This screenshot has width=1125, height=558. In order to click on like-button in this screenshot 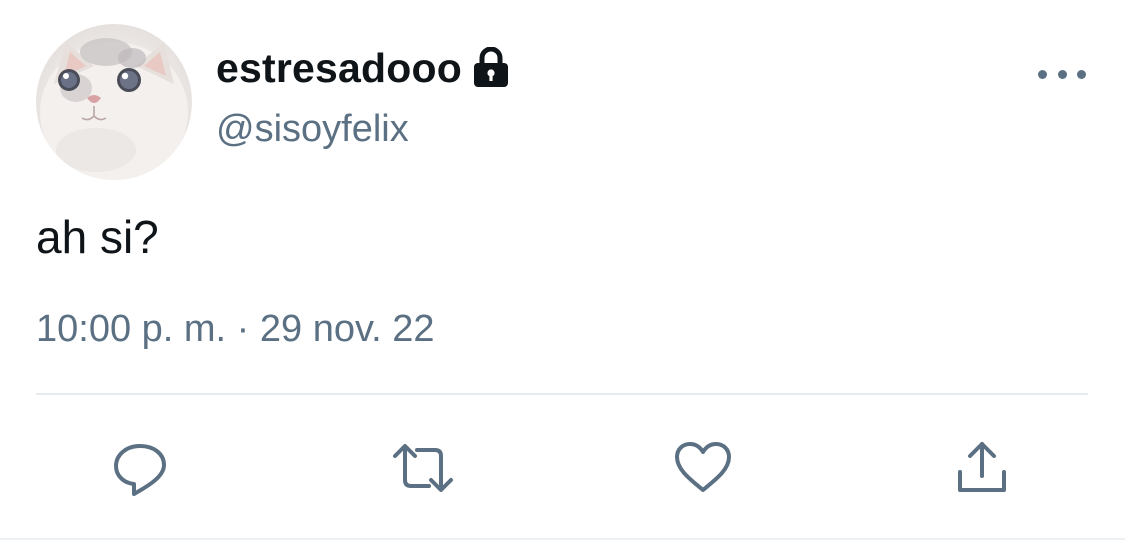, I will do `click(703, 468)`.